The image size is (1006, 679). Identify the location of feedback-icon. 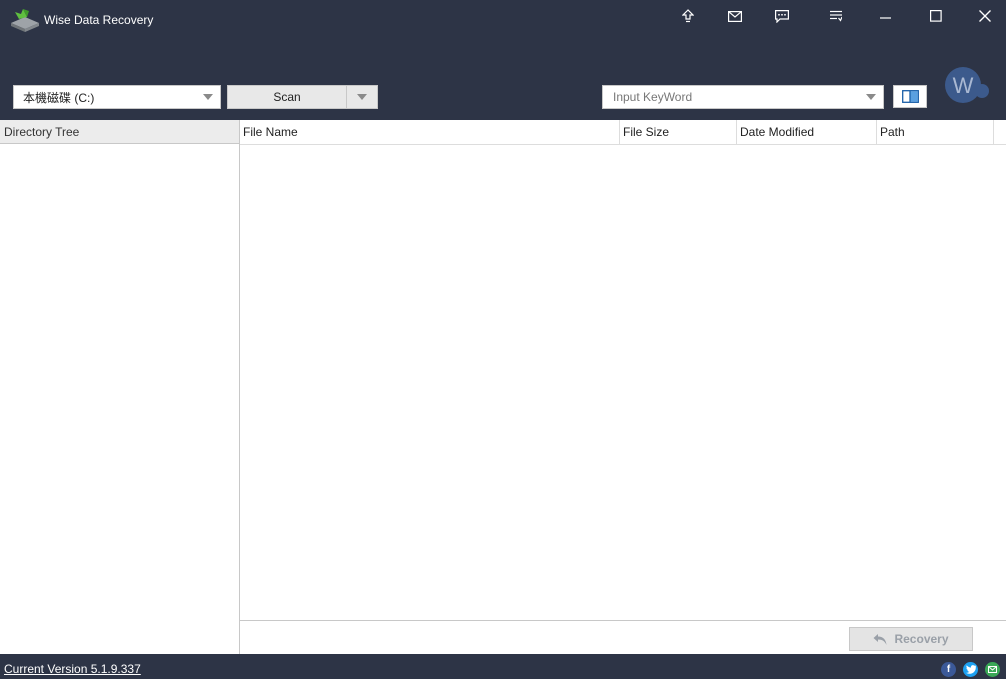
(782, 16).